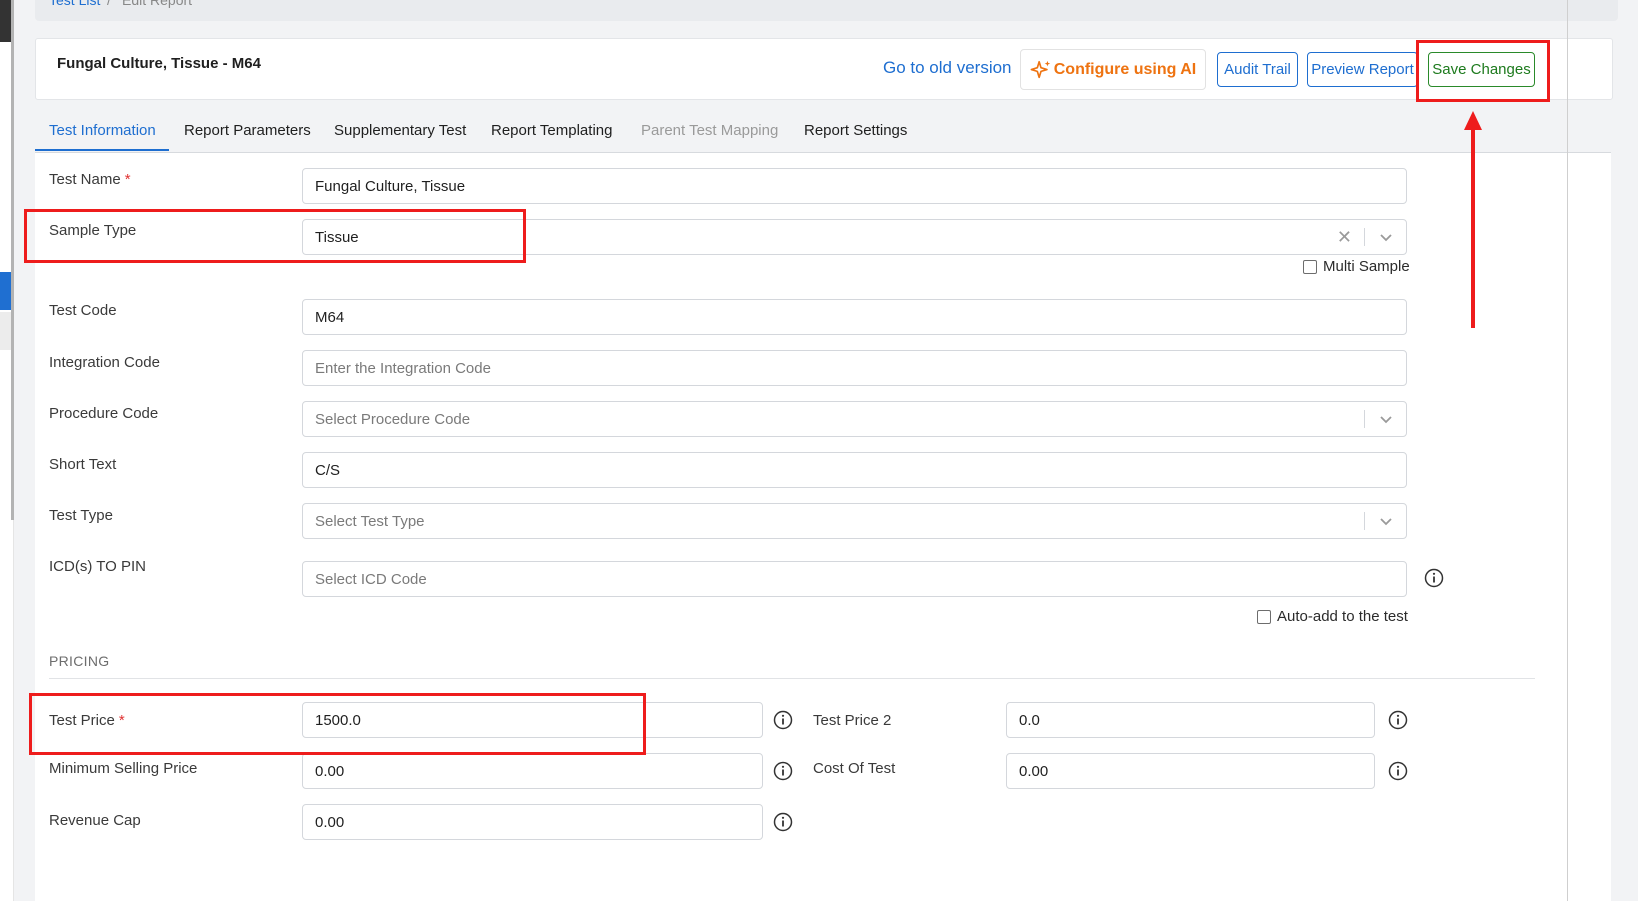 The width and height of the screenshot is (1638, 901). Describe the element at coordinates (127, 179) in the screenshot. I see `required-mark: *` at that location.